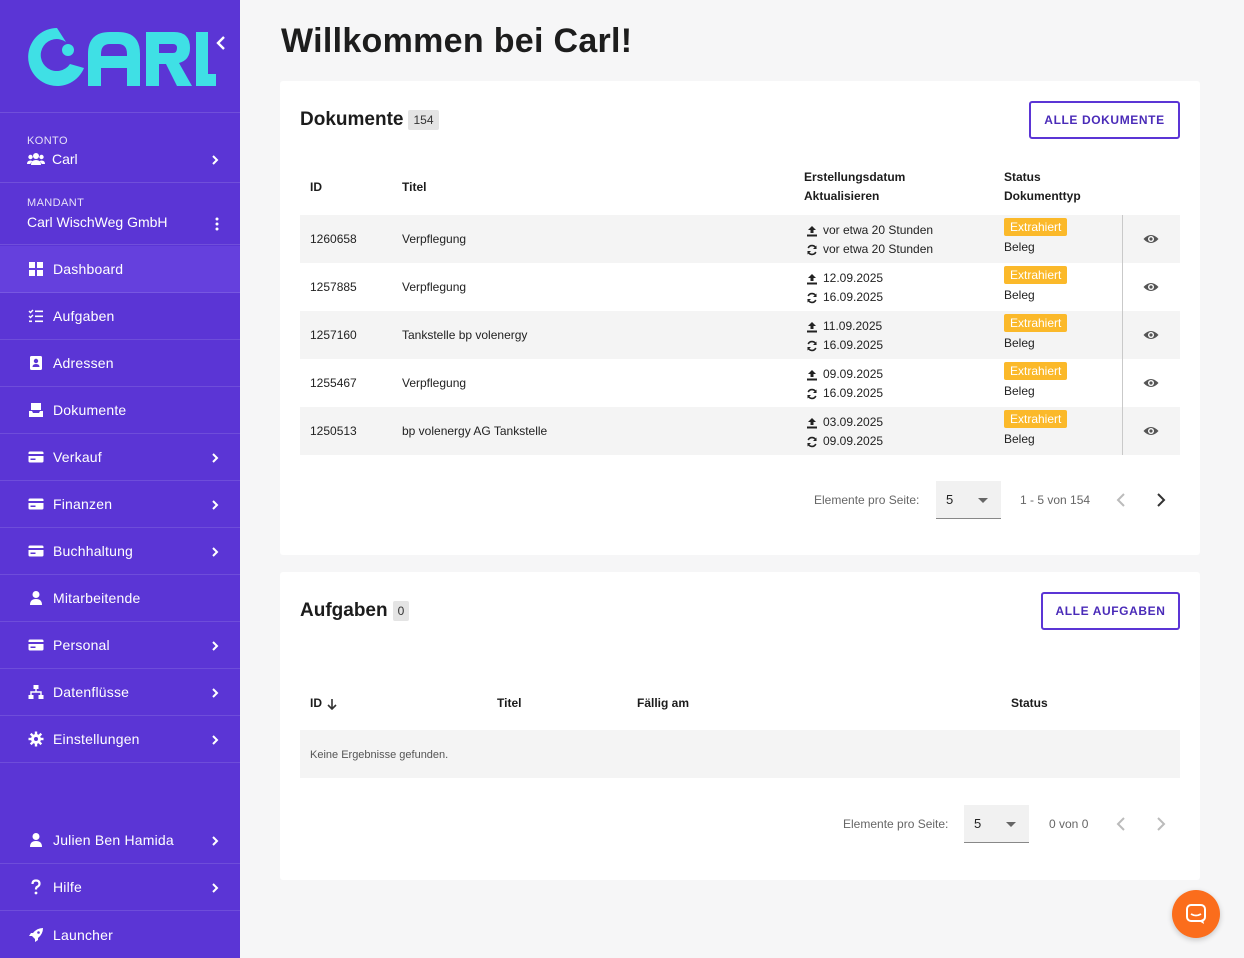 This screenshot has width=1244, height=958. I want to click on nav-item-label: Launcher, so click(83, 934).